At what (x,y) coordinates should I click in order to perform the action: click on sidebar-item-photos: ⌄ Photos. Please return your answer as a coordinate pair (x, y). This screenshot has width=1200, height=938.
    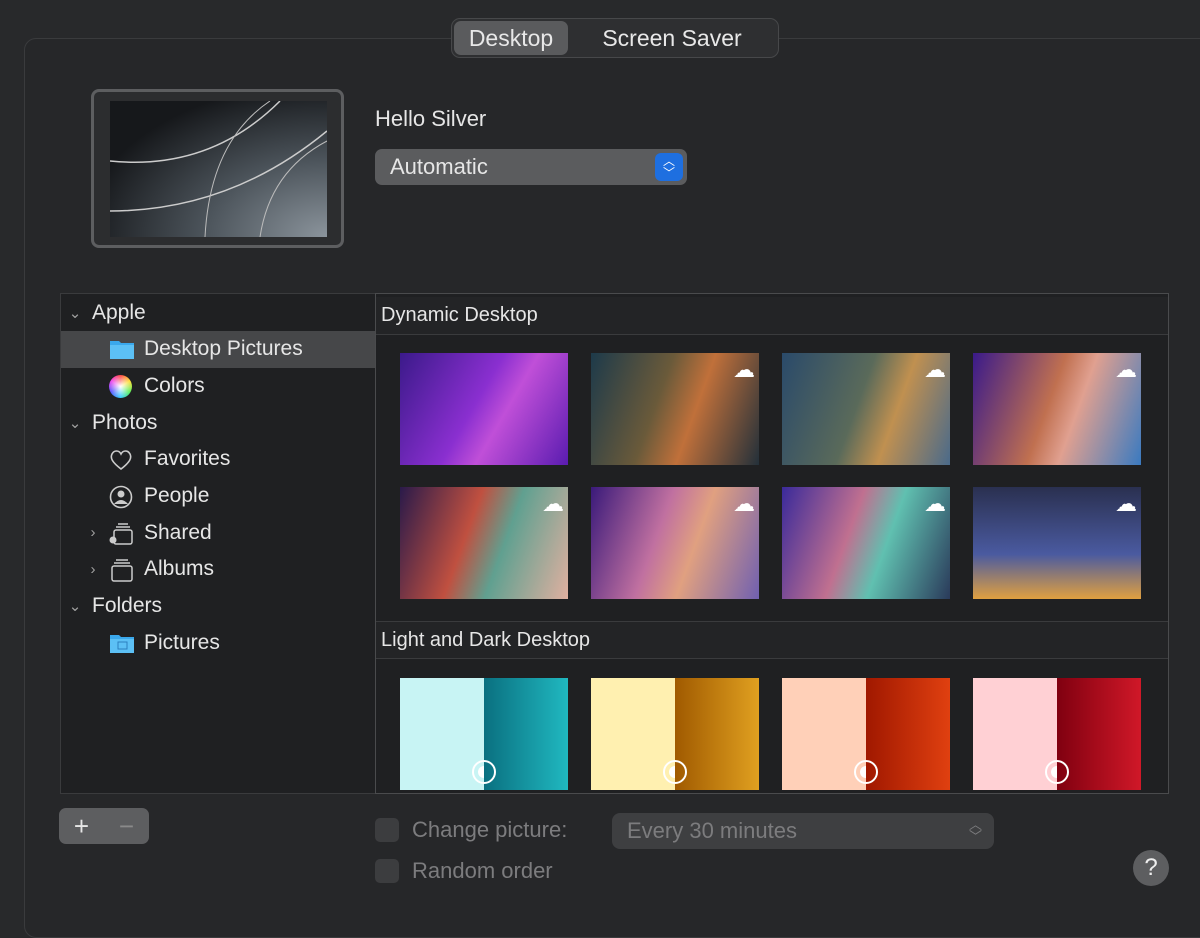
    Looking at the image, I should click on (218, 422).